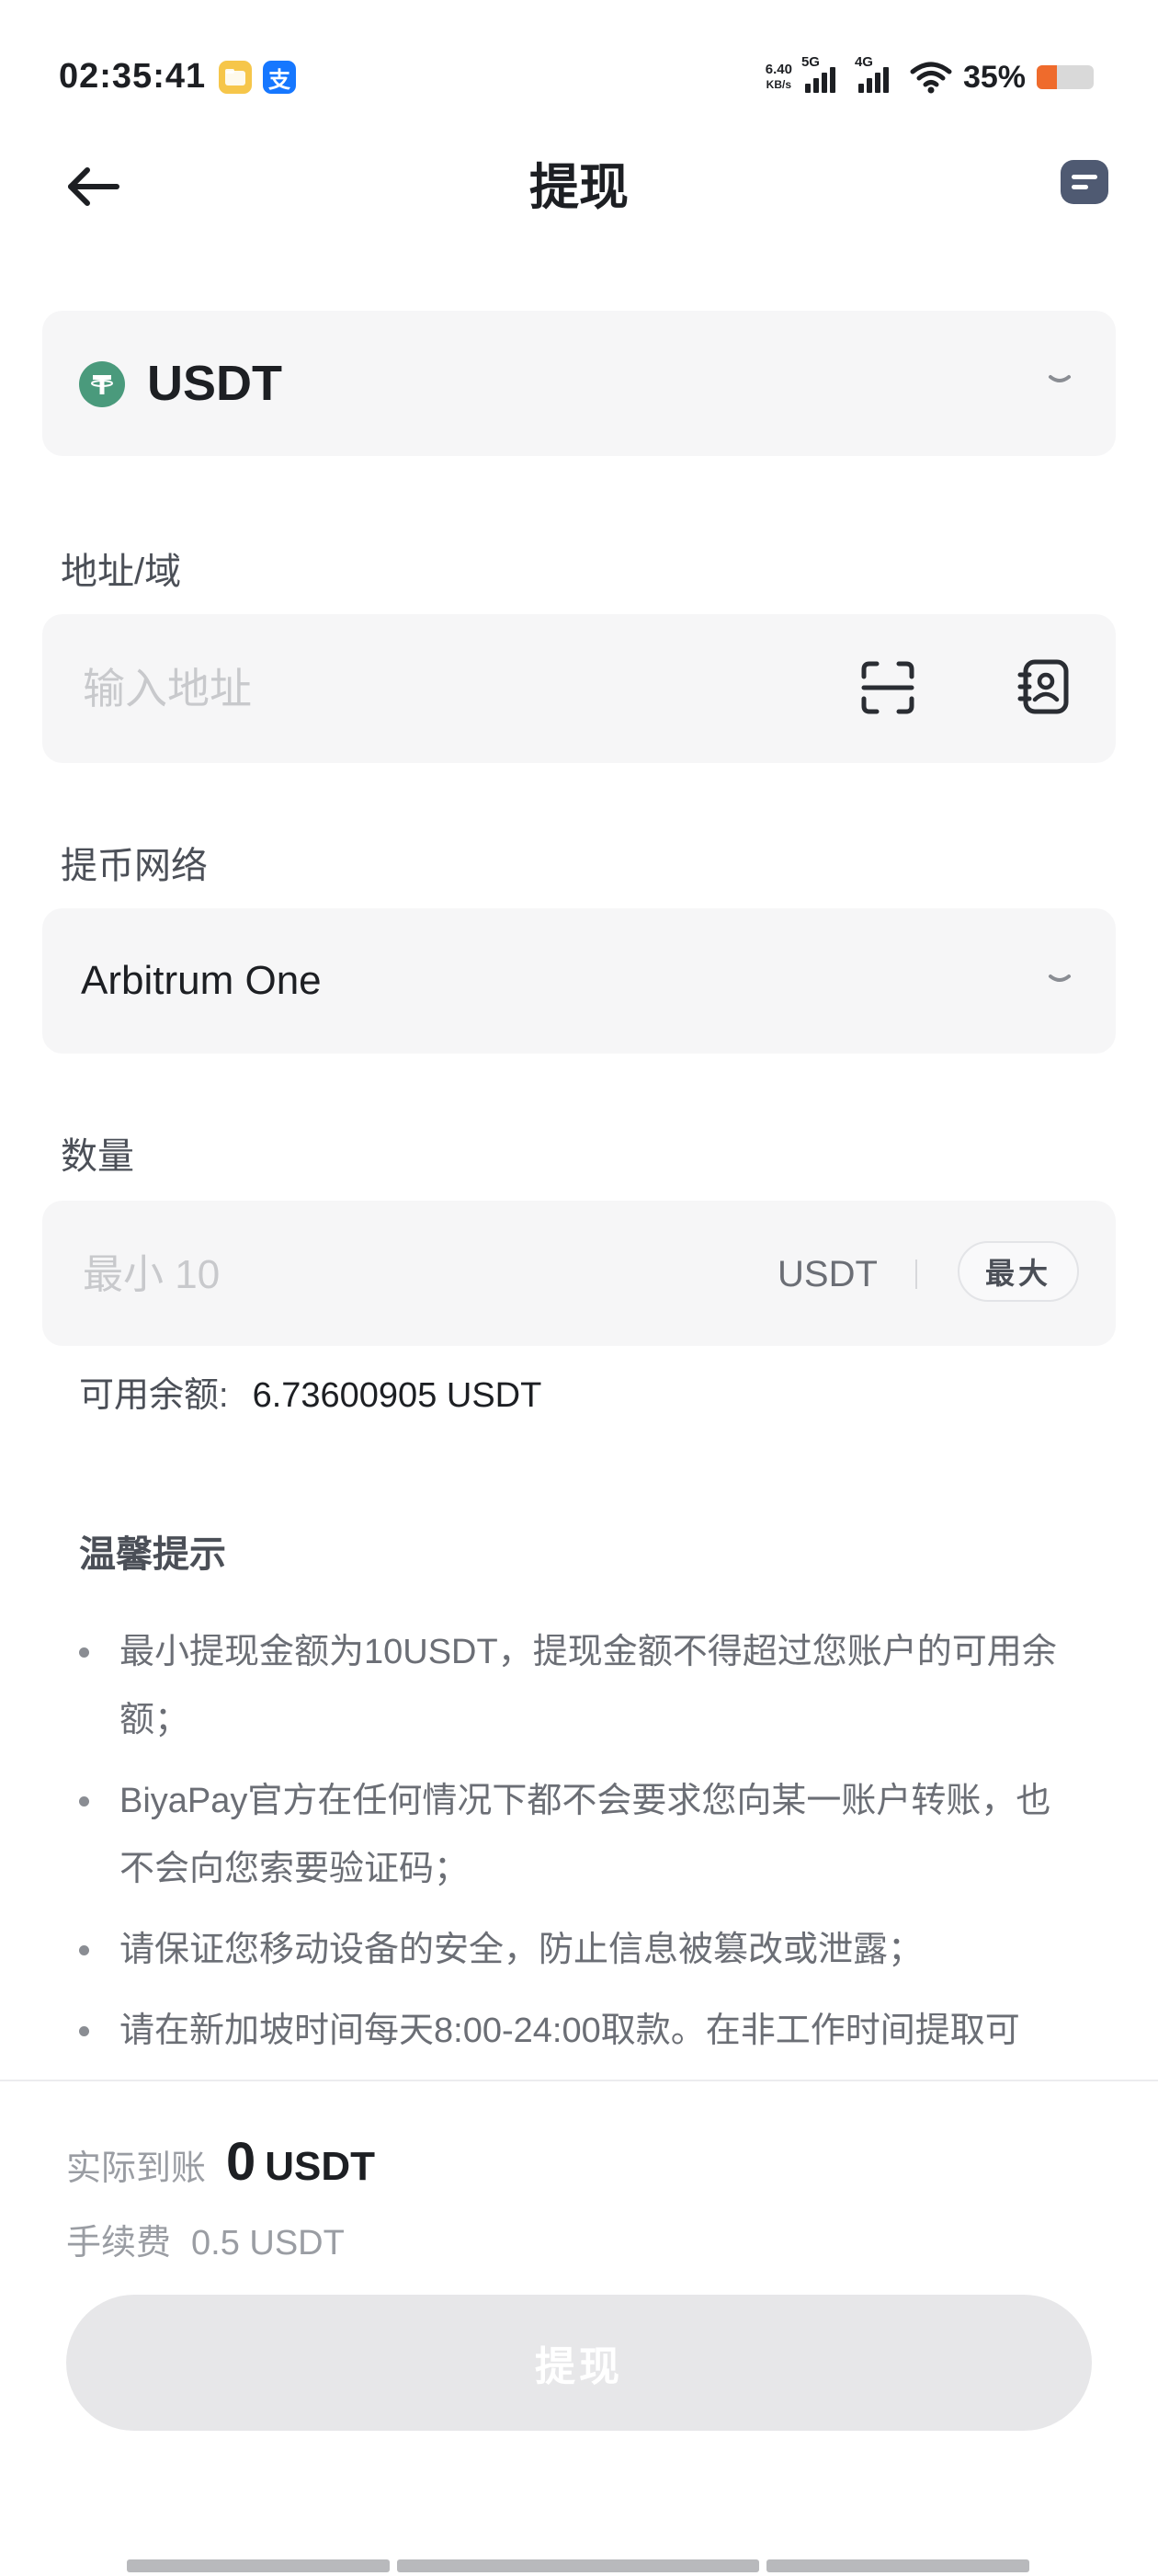  I want to click on address-book-icon, so click(1043, 686).